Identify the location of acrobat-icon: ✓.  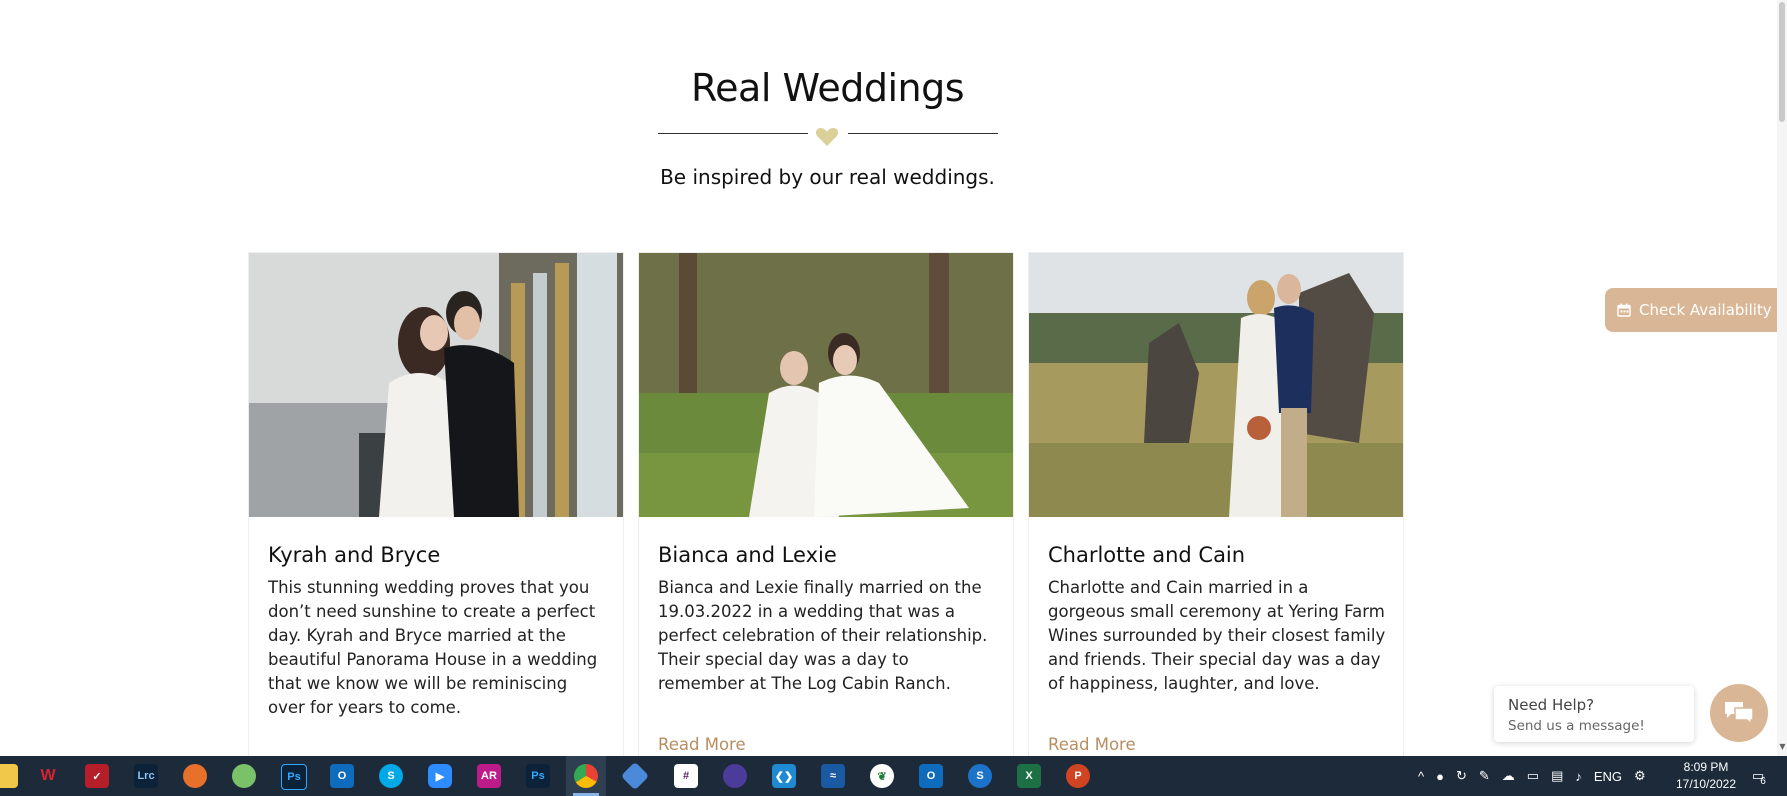
(97, 776).